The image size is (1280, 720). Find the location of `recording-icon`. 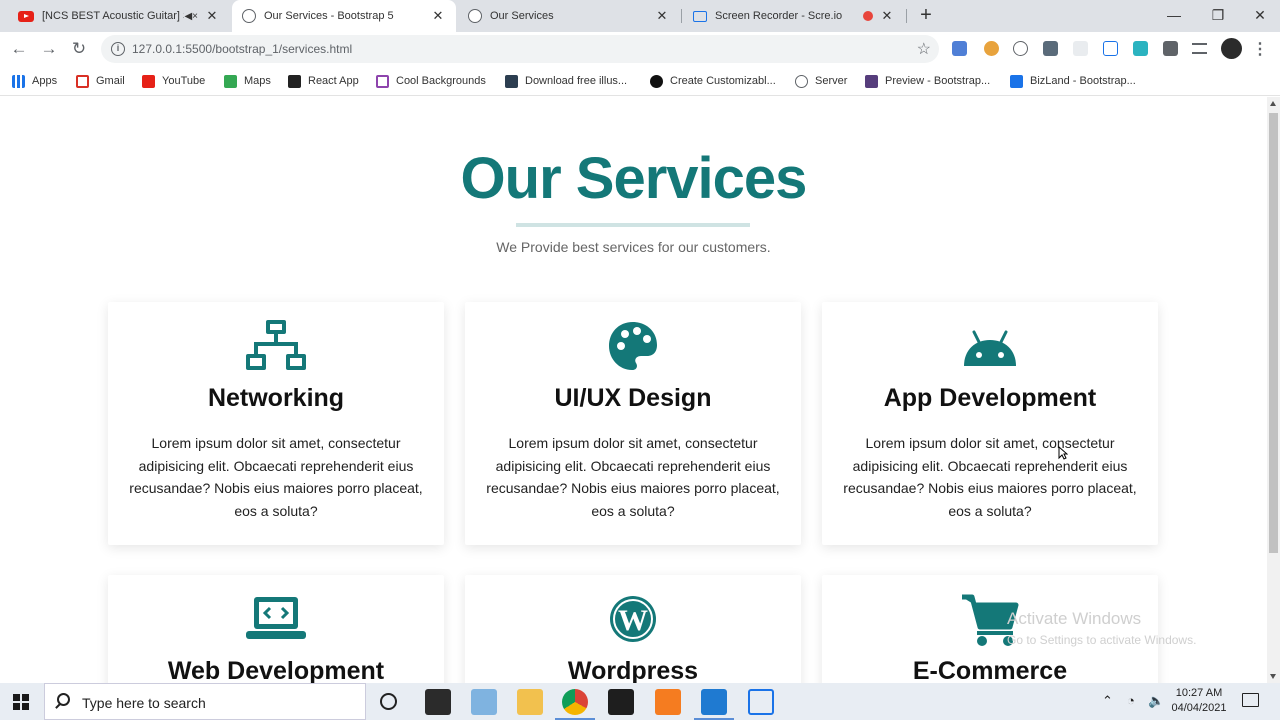

recording-icon is located at coordinates (868, 16).